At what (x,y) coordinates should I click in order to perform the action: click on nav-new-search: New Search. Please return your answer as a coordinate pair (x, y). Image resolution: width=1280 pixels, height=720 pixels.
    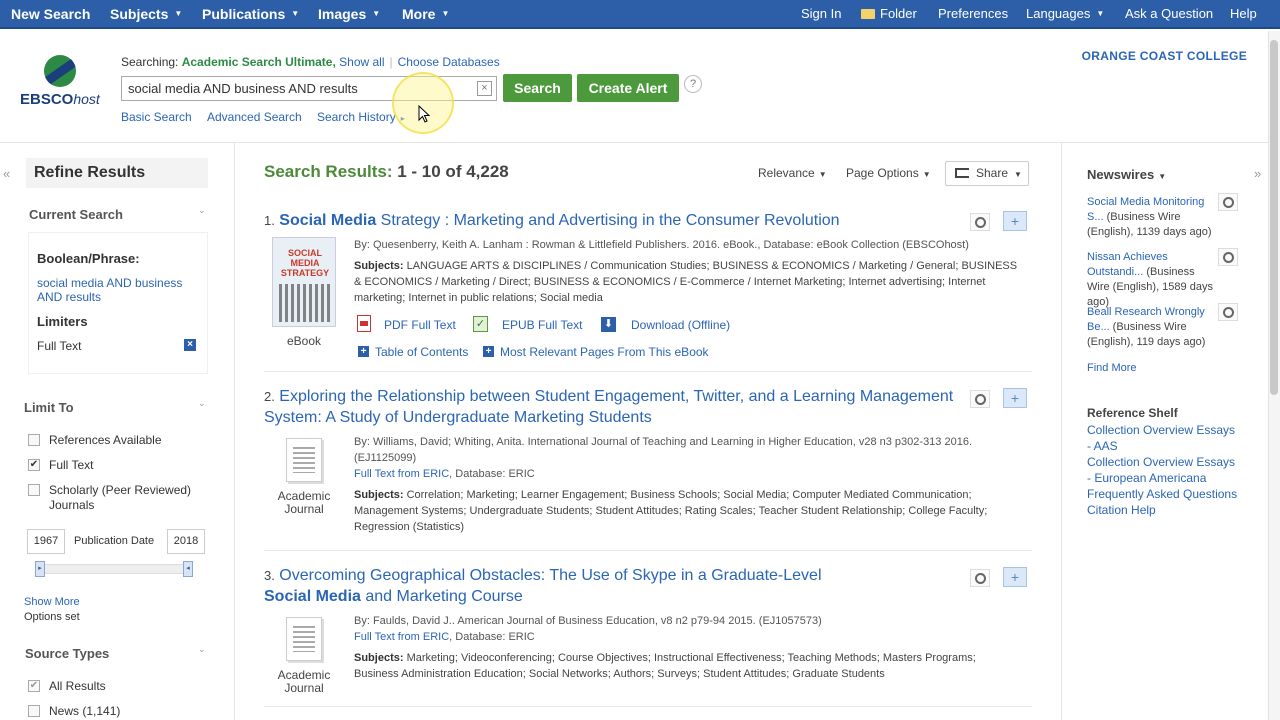
    Looking at the image, I should click on (50, 14).